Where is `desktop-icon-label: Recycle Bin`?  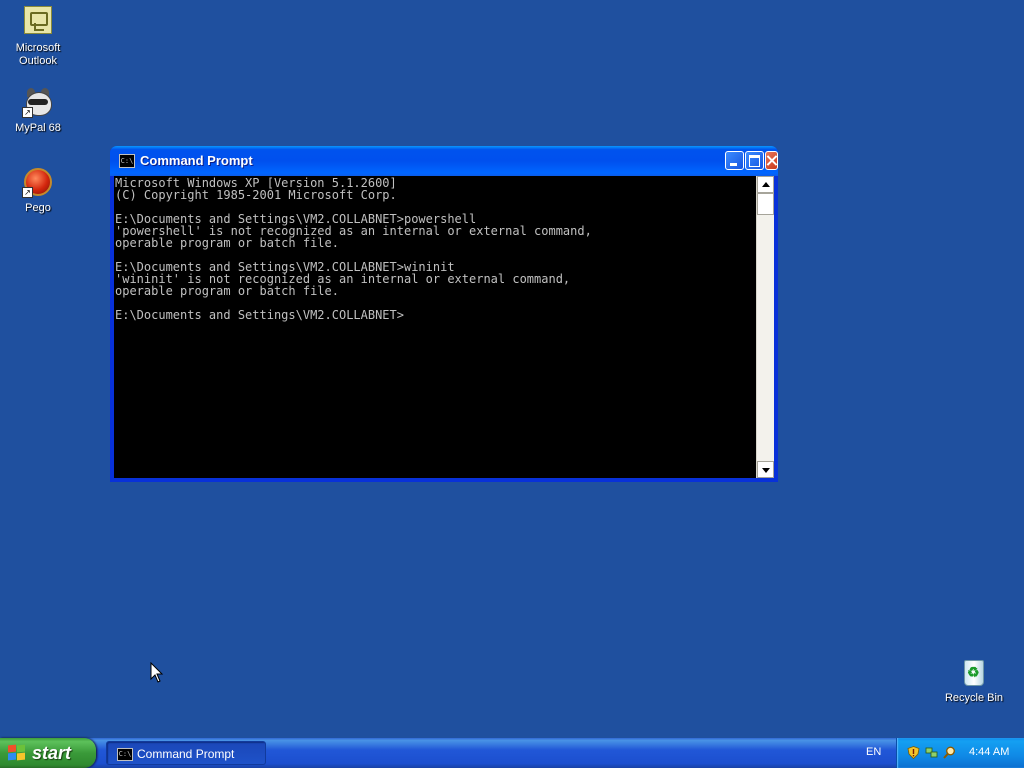 desktop-icon-label: Recycle Bin is located at coordinates (974, 698).